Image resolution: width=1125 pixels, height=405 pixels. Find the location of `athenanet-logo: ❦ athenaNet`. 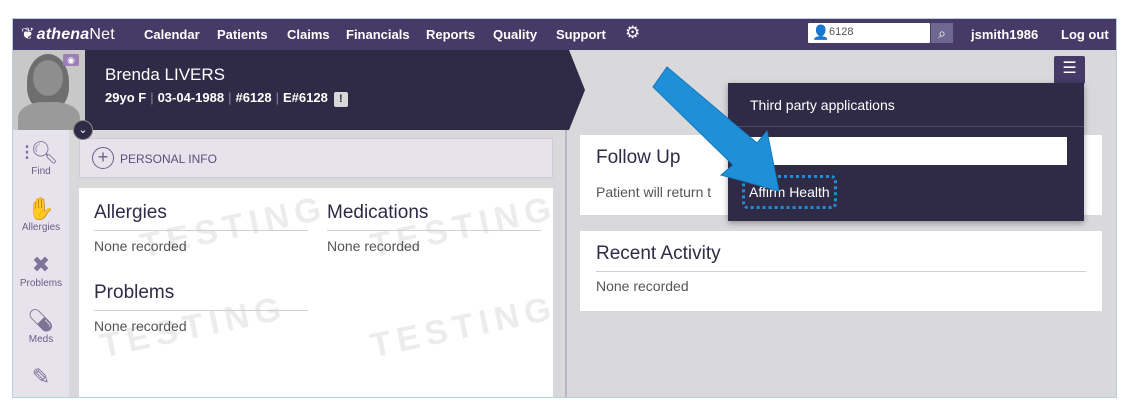

athenanet-logo: ❦ athenaNet is located at coordinates (68, 34).